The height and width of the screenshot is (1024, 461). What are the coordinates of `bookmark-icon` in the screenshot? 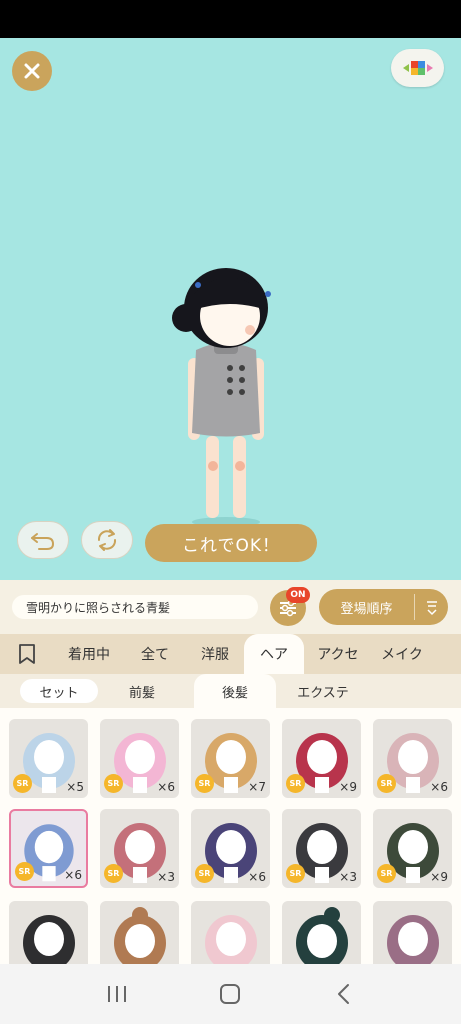 It's located at (27, 654).